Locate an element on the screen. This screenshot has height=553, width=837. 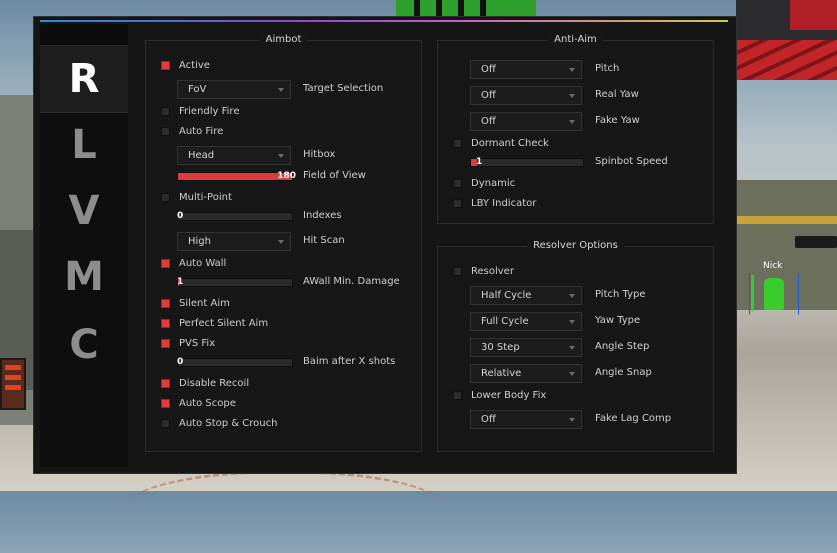
hit-scan-label: Hit Scan is located at coordinates (324, 240).